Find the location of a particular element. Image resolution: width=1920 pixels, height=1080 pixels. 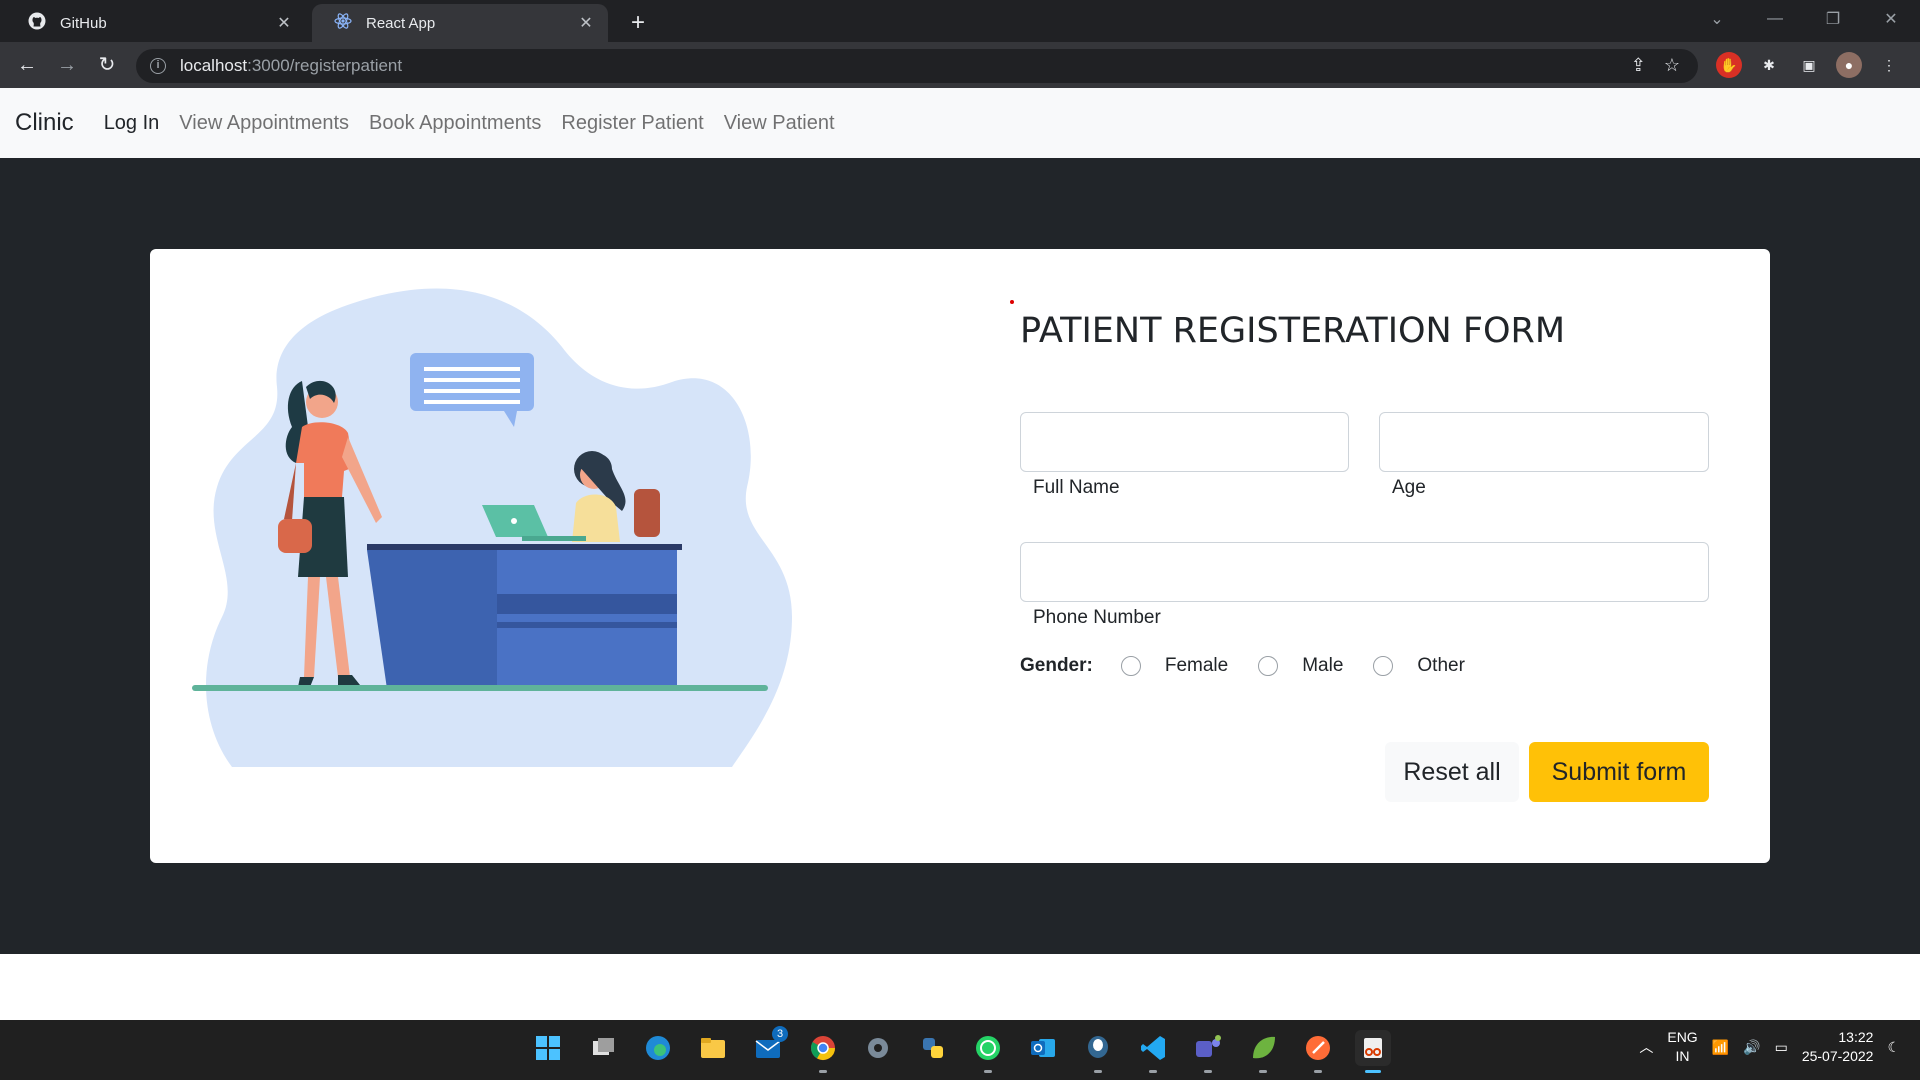

nav-register-patient: Register Patient is located at coordinates (632, 123).